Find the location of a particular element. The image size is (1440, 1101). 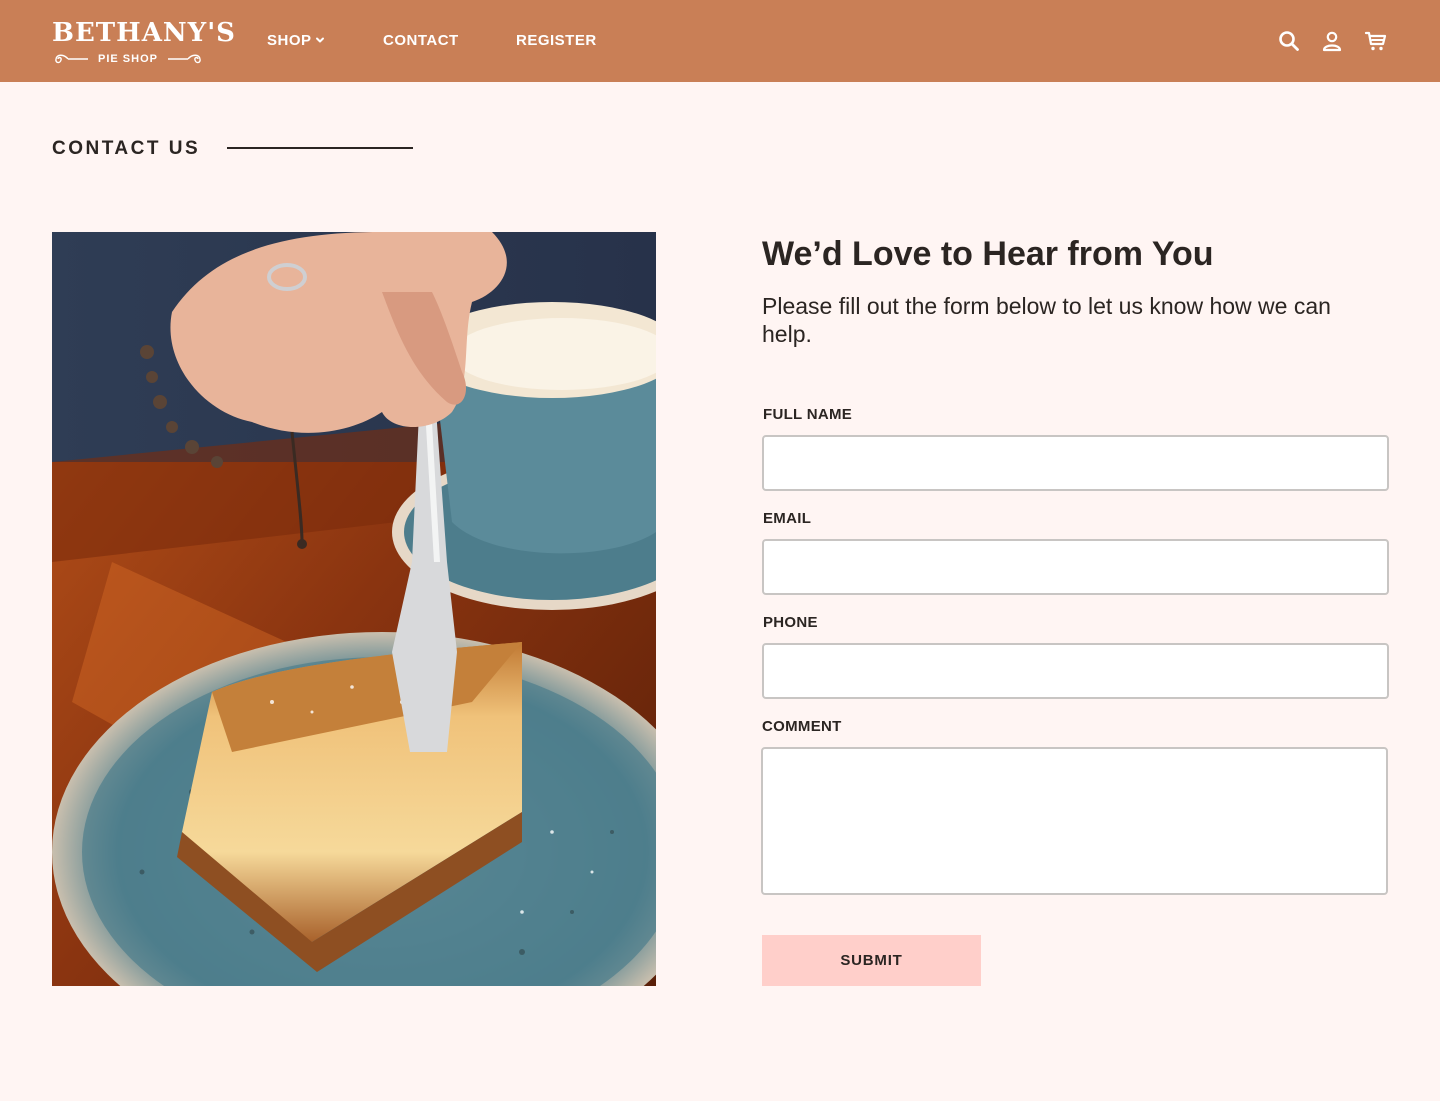

brand-logo: BETHANY'S PIE SHOP is located at coordinates (144, 41).